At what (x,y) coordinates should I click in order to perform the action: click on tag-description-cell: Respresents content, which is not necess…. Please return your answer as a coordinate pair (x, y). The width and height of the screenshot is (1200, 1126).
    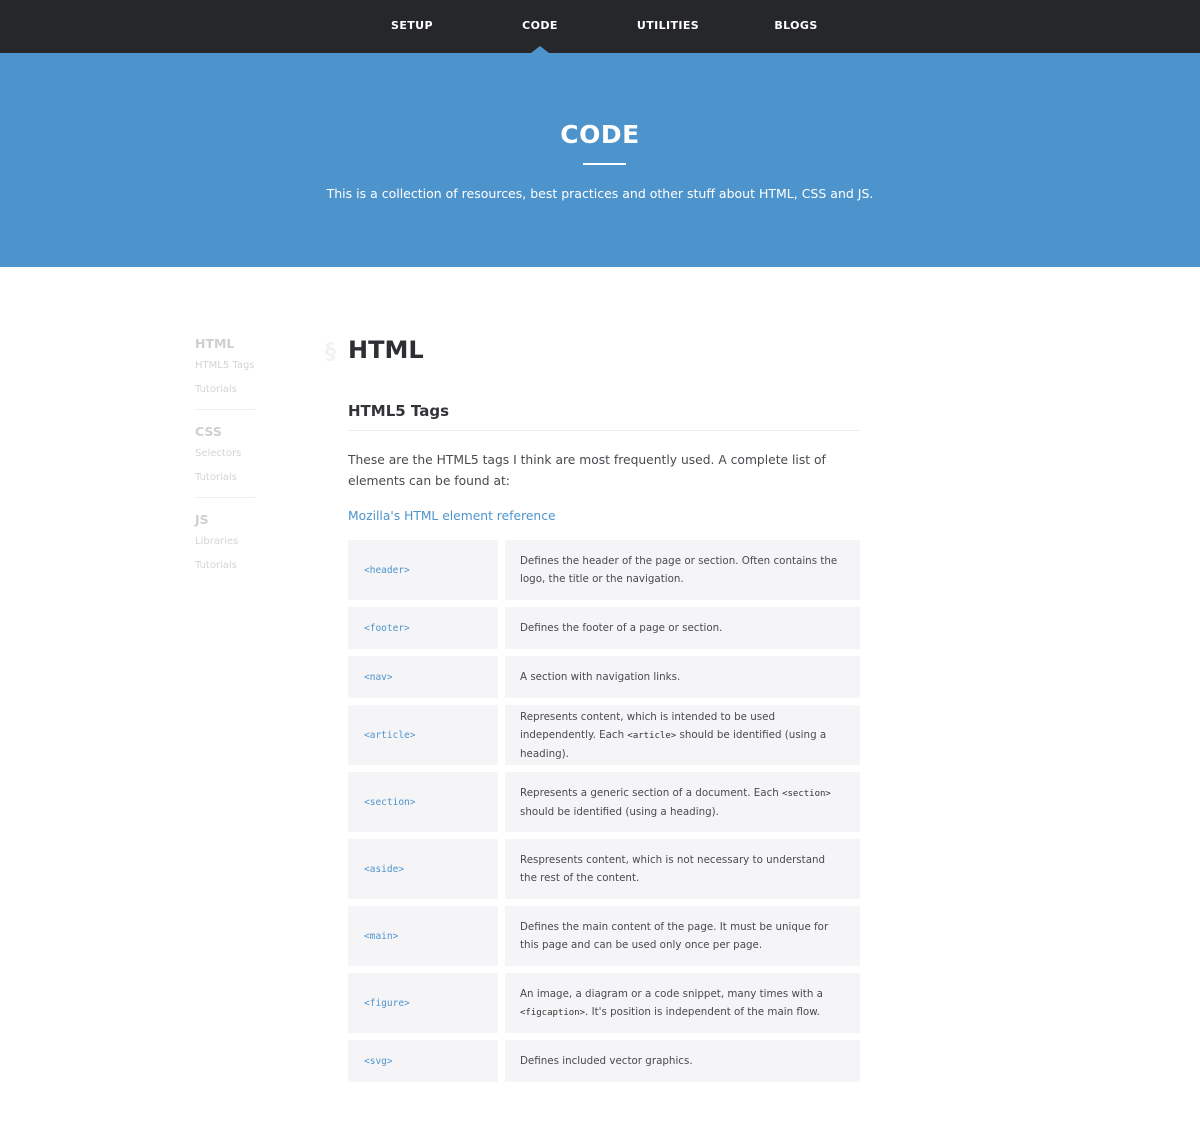
    Looking at the image, I should click on (682, 869).